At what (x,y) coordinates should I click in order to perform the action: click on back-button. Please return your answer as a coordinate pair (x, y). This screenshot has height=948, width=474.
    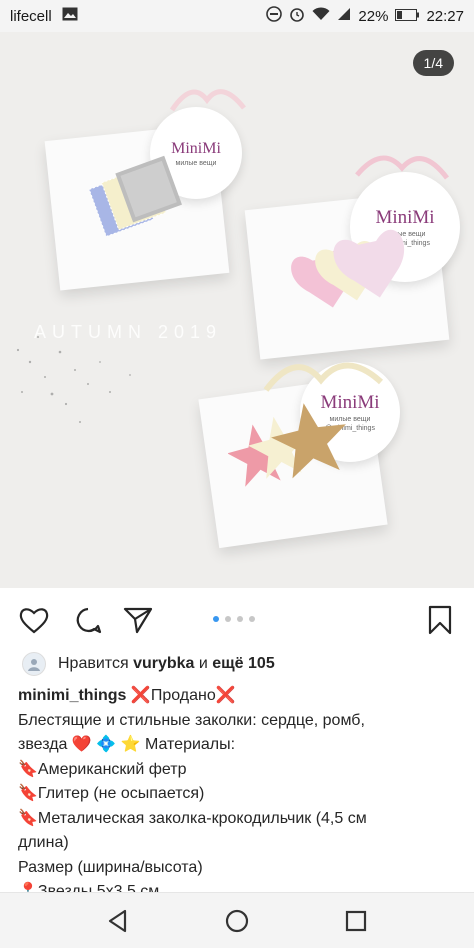
    Looking at the image, I should click on (118, 921).